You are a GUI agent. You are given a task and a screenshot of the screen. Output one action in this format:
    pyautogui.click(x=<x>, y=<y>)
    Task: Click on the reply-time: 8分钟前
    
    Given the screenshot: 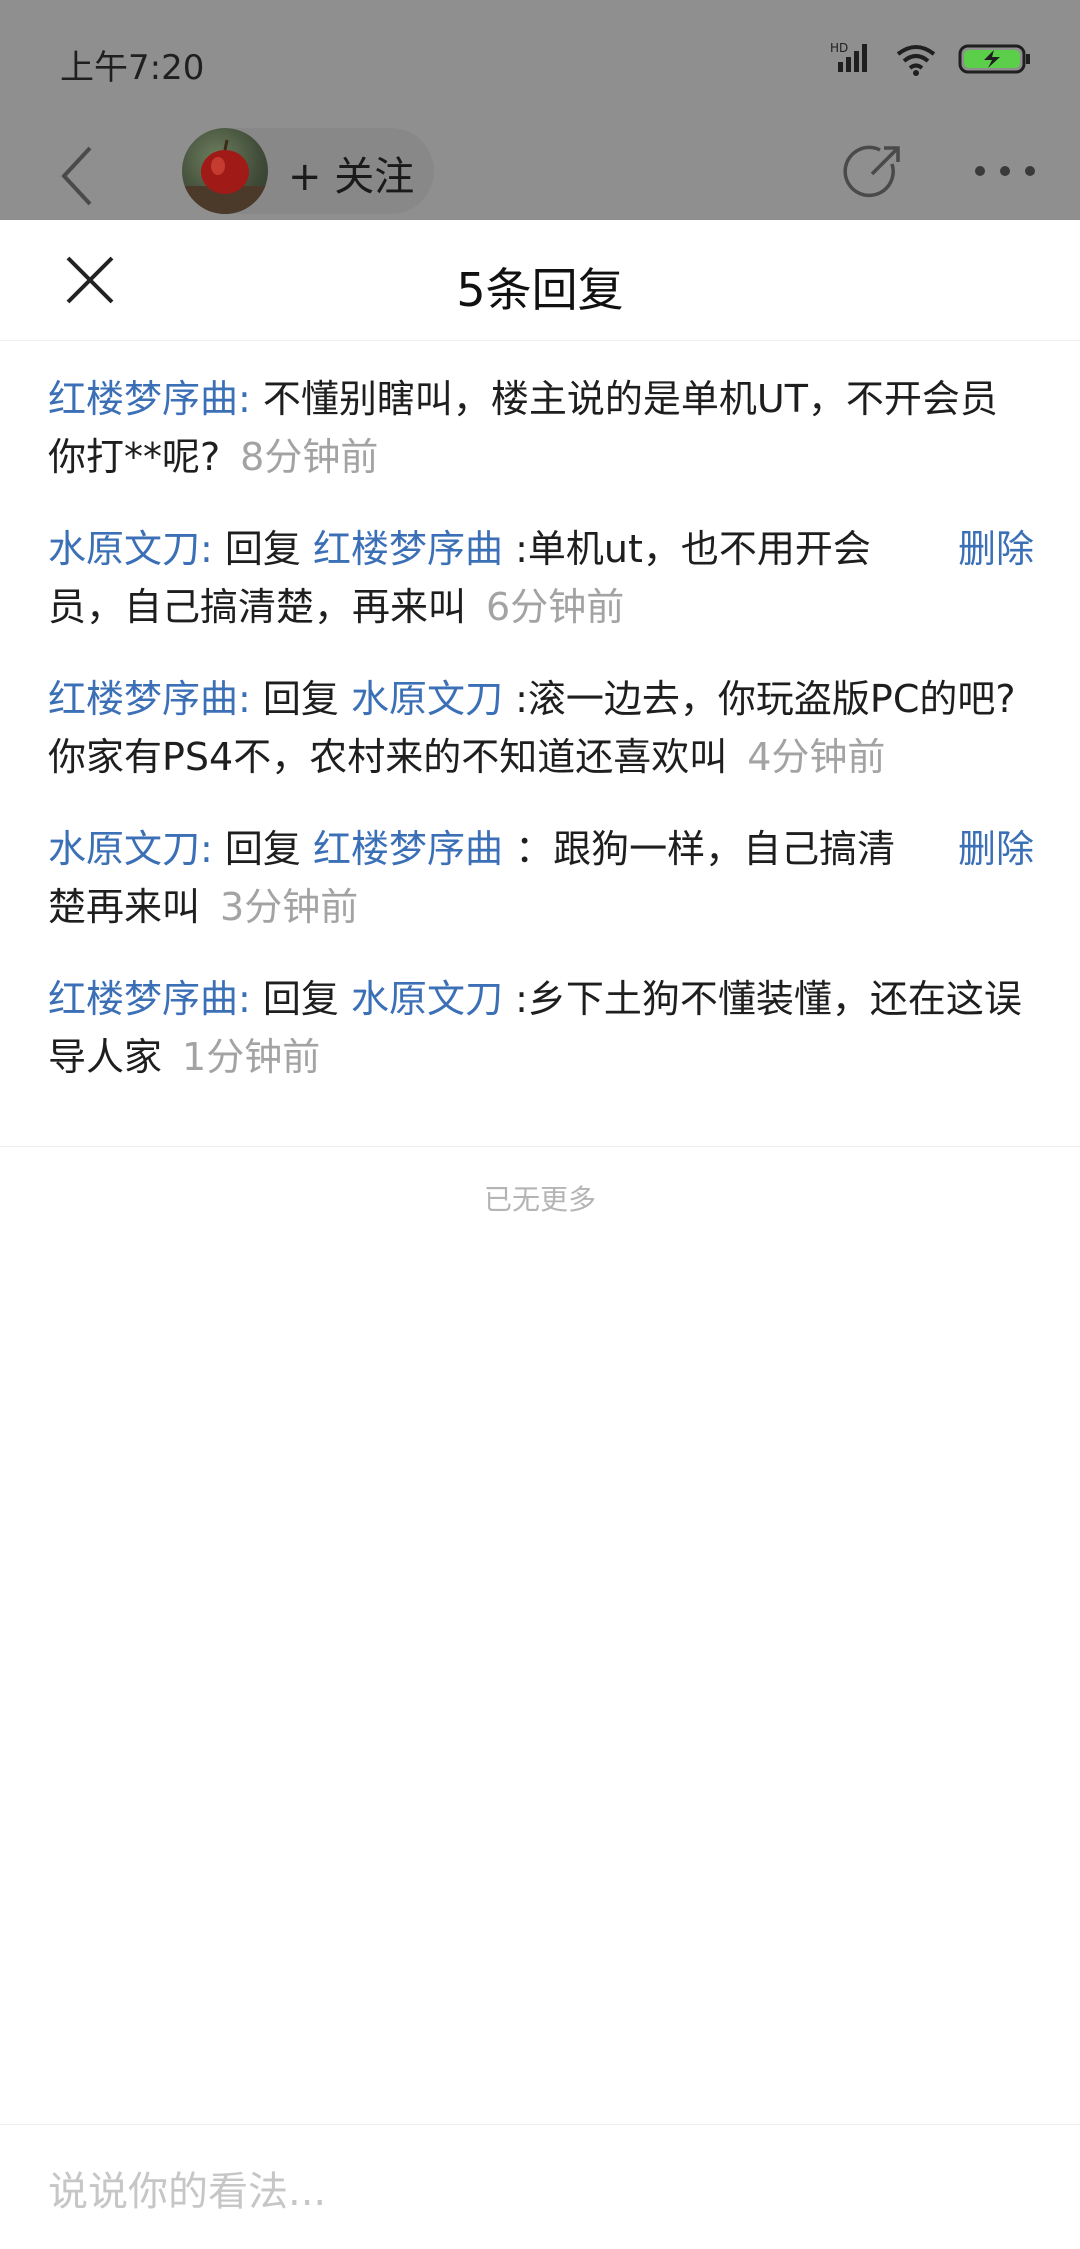 What is the action you would take?
    pyautogui.click(x=309, y=457)
    